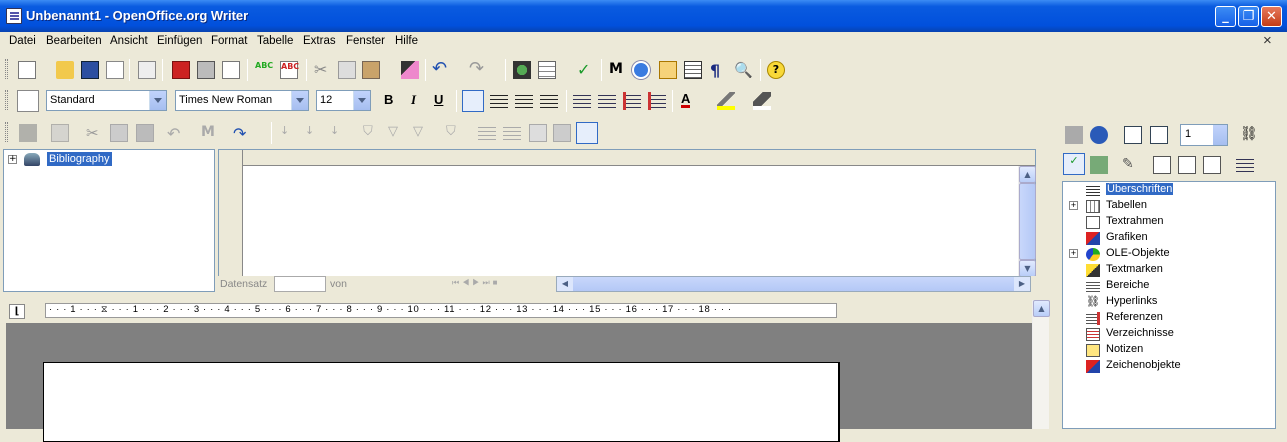 This screenshot has height=442, width=1287. Describe the element at coordinates (587, 133) in the screenshot. I see `explorer-on-off-icon` at that location.